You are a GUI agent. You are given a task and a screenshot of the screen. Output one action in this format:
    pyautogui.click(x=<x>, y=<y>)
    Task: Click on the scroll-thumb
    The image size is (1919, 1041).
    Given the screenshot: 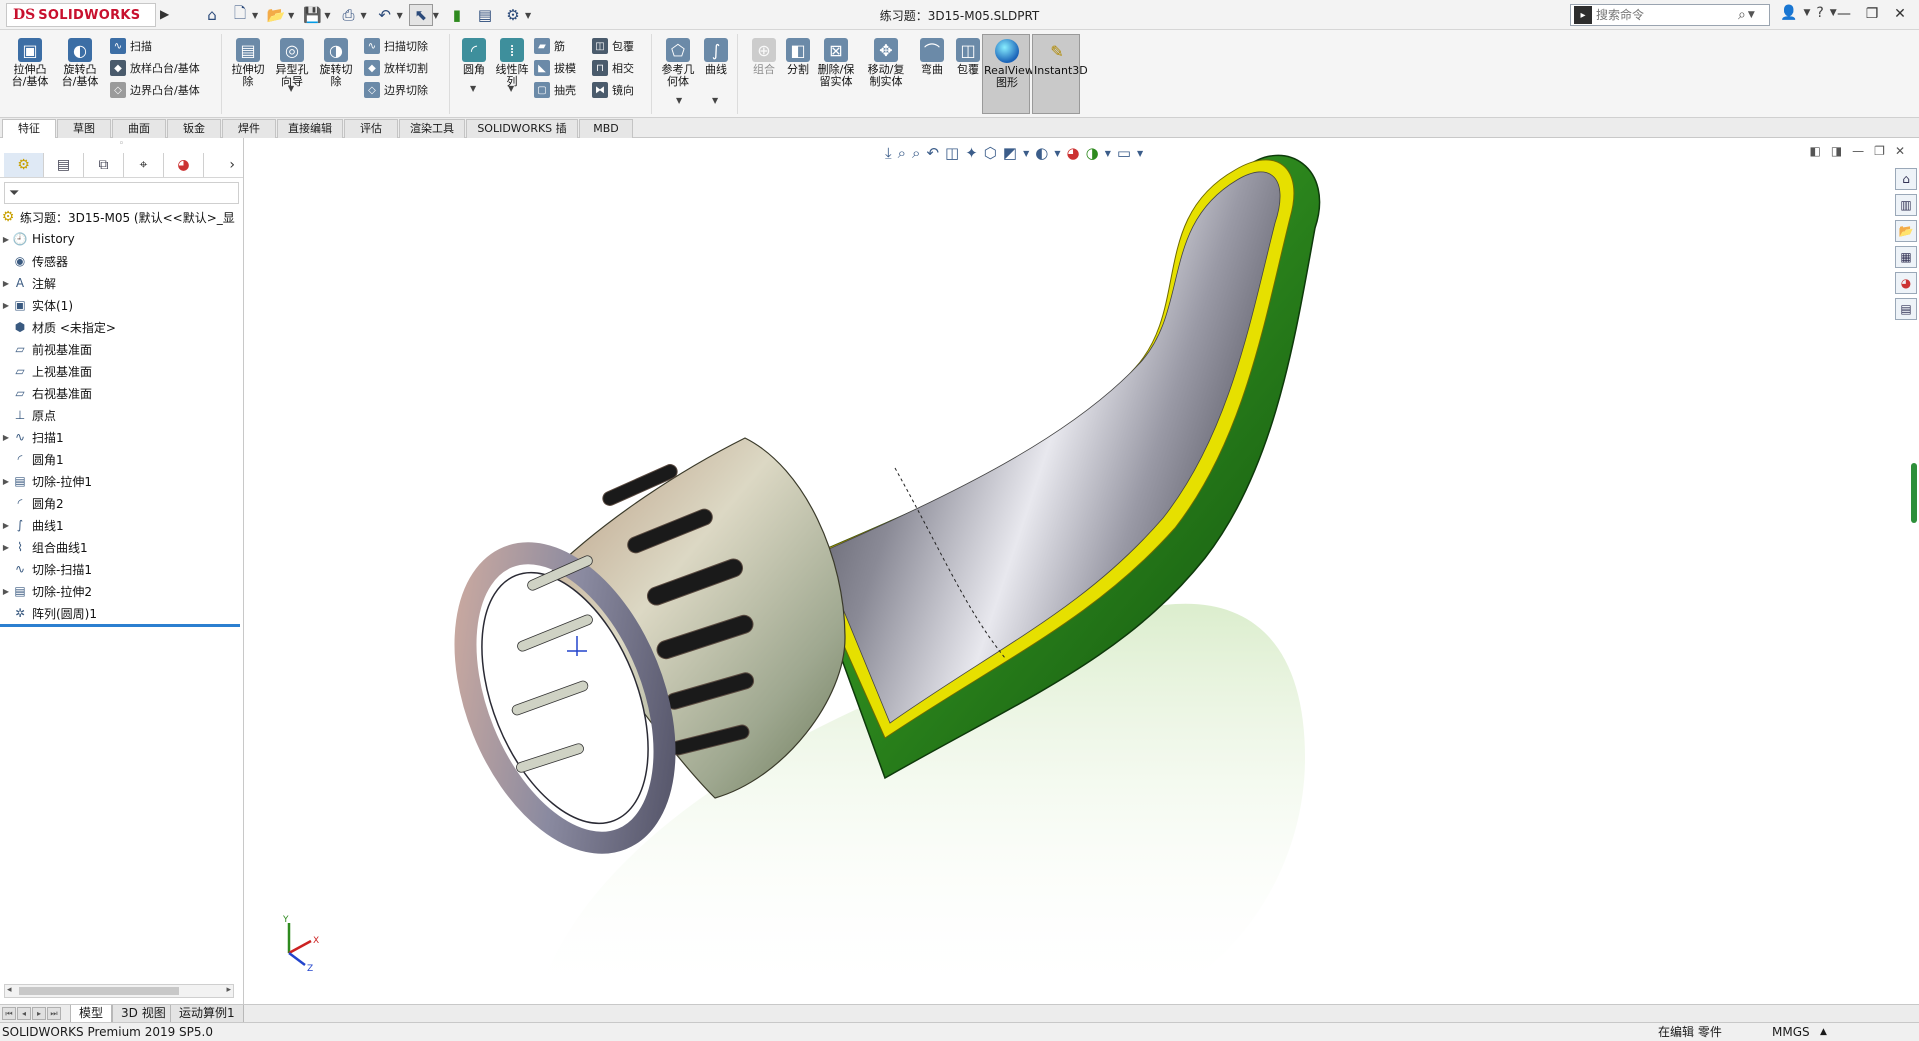 What is the action you would take?
    pyautogui.click(x=99, y=991)
    